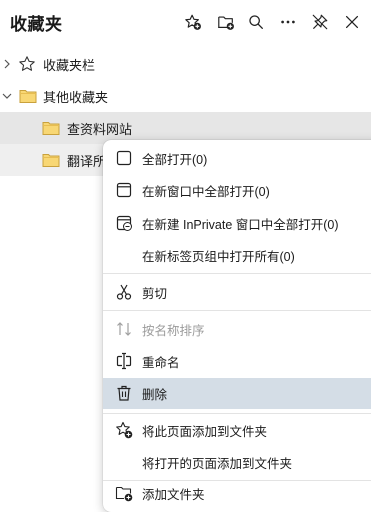 The width and height of the screenshot is (371, 512). Describe the element at coordinates (155, 395) in the screenshot. I see `menu-item-label: 删除` at that location.